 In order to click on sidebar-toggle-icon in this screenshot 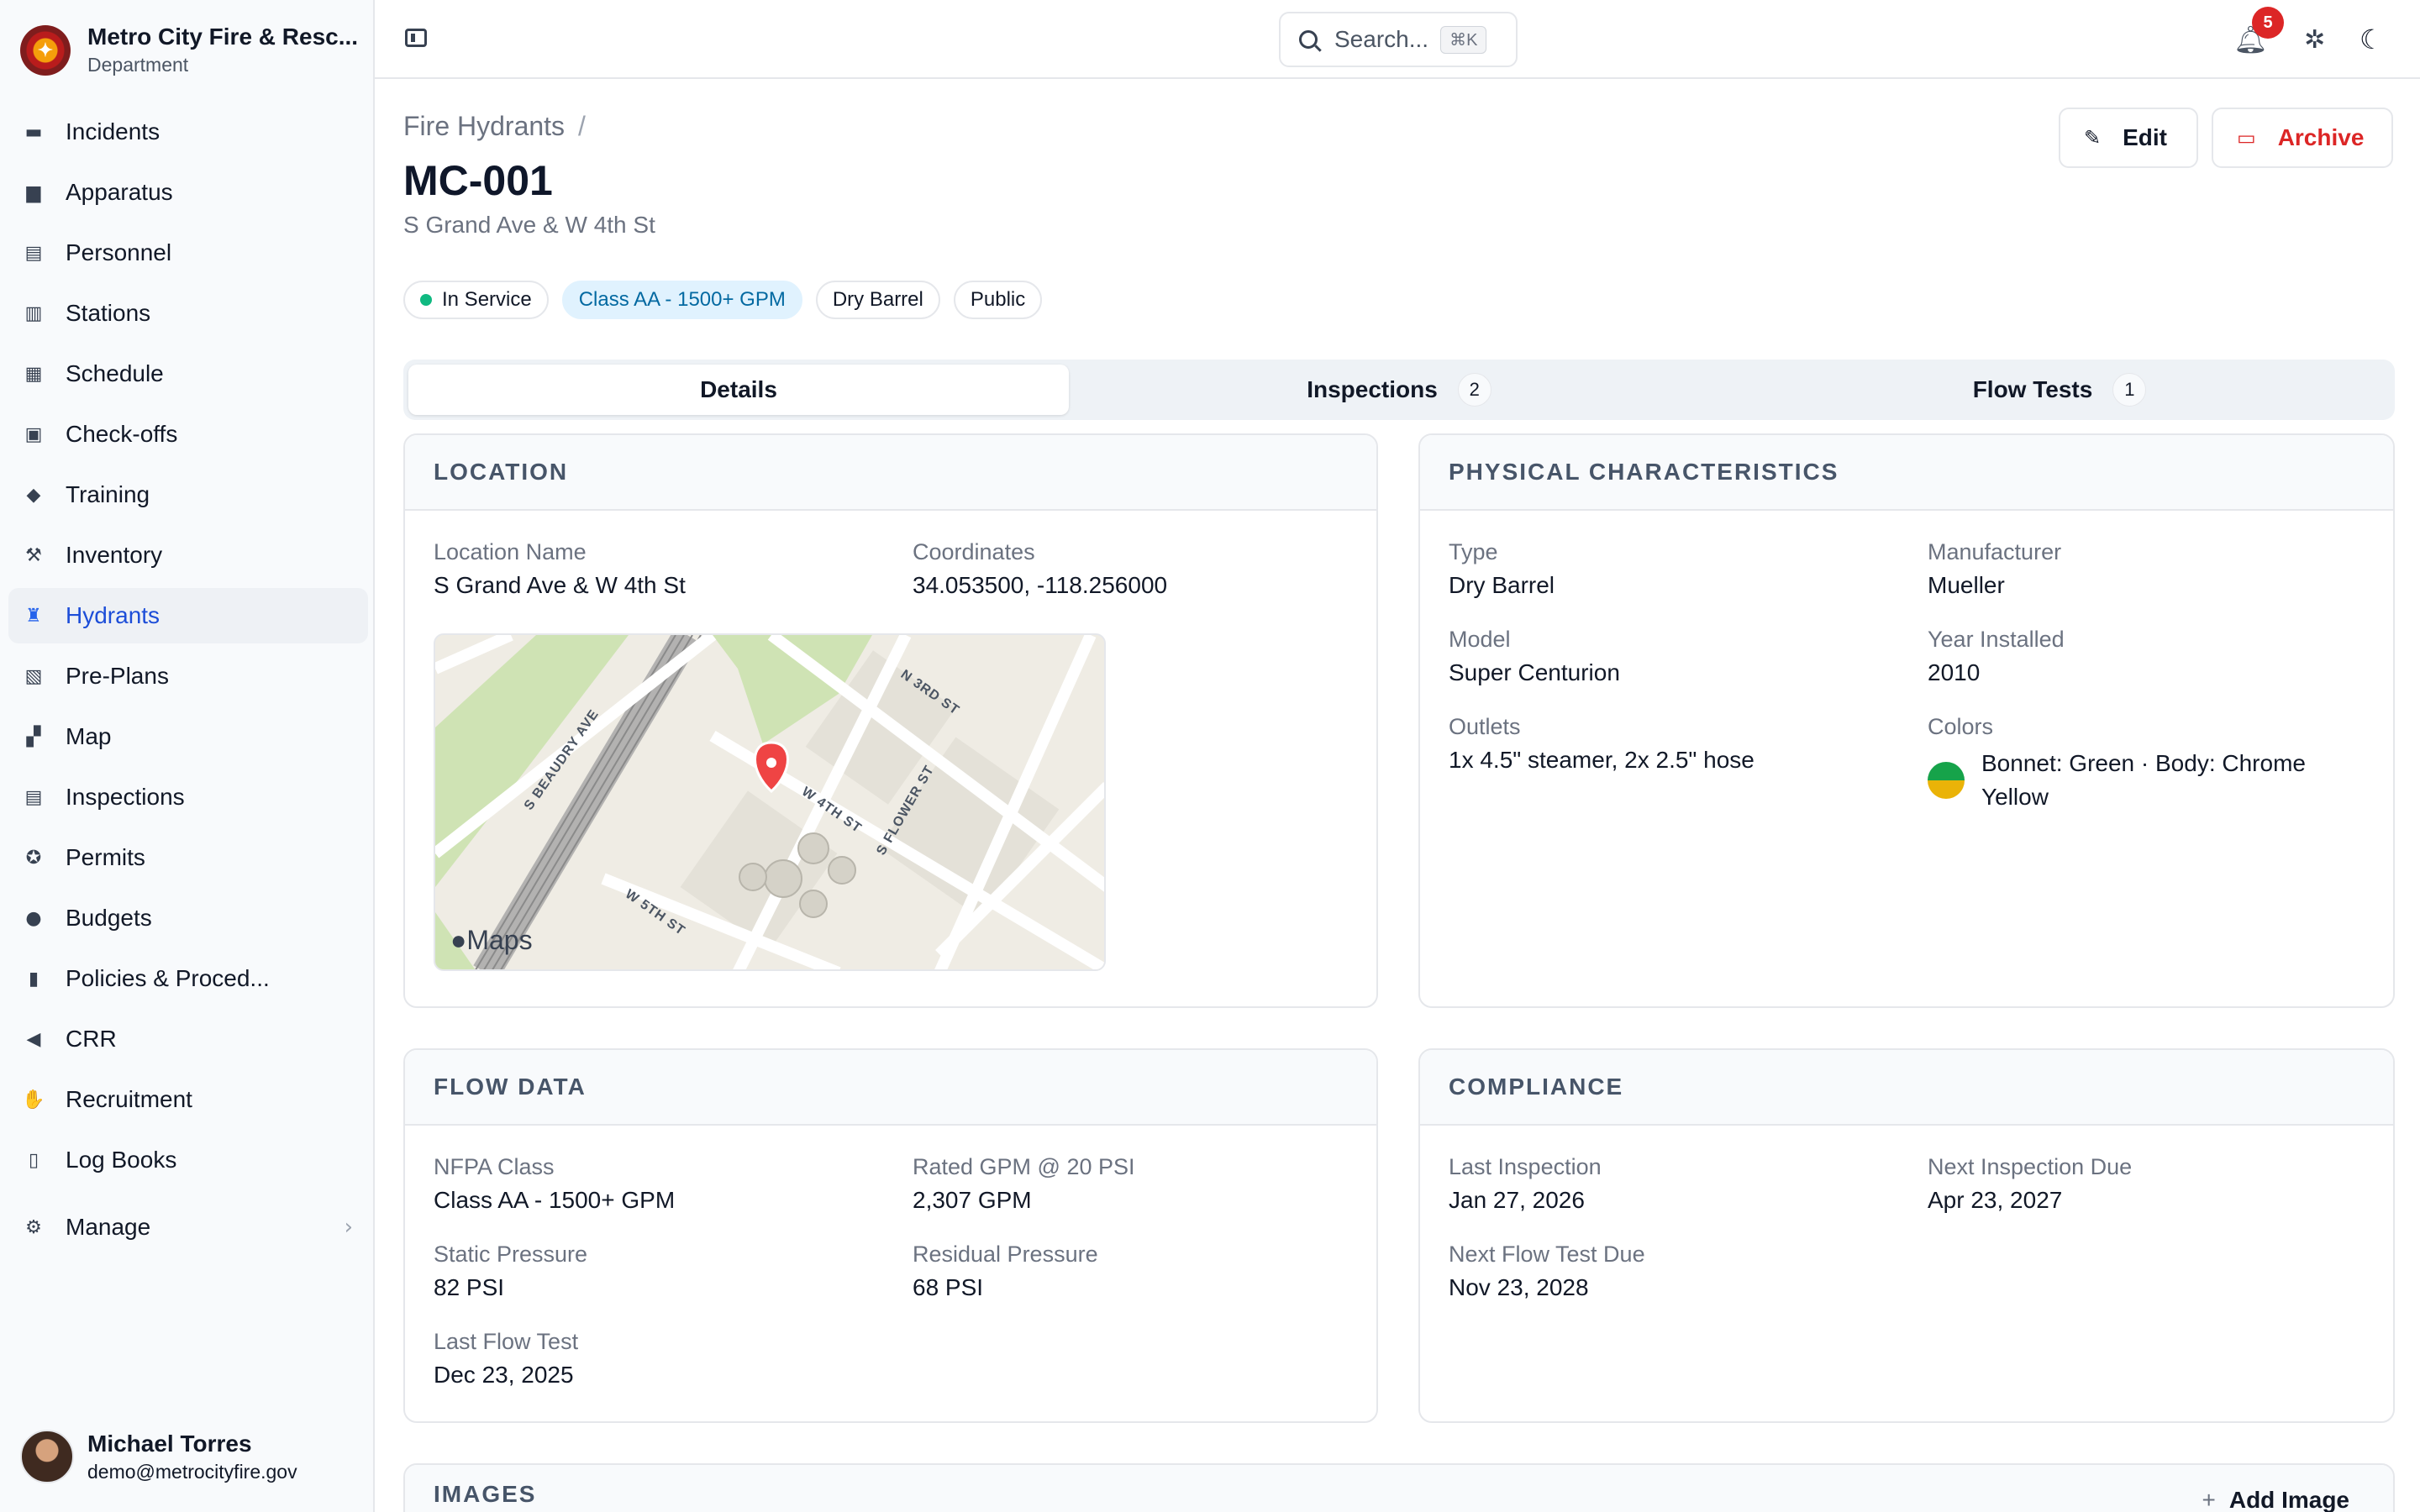, I will do `click(416, 38)`.